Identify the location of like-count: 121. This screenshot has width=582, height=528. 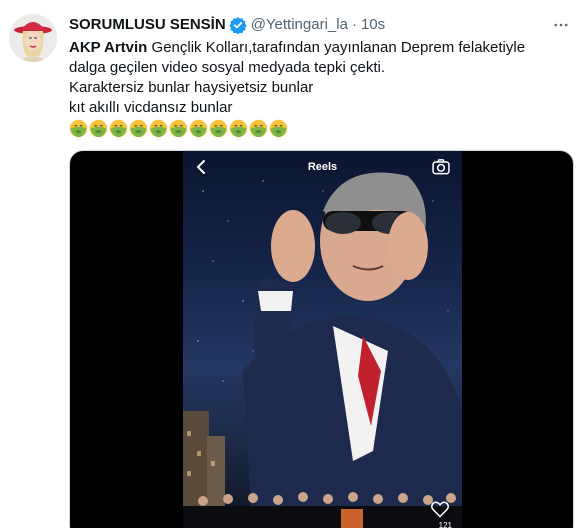
(445, 524).